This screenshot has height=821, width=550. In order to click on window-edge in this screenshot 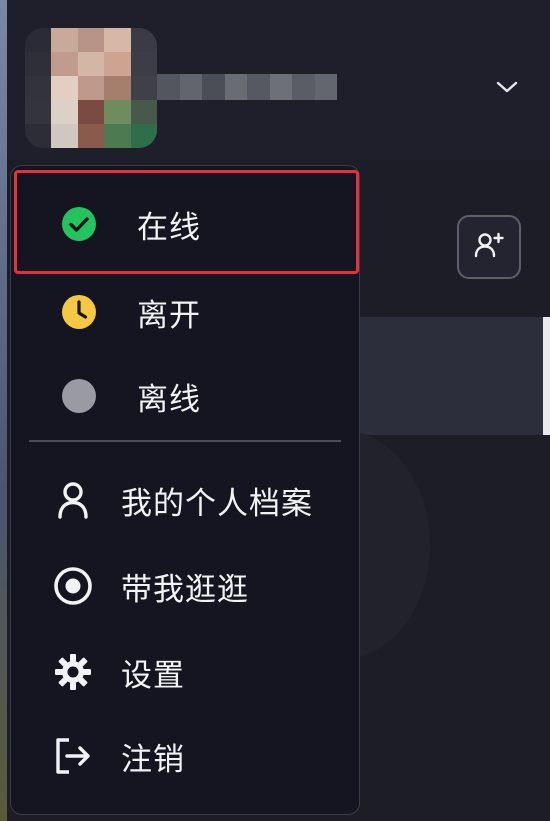, I will do `click(3, 410)`.